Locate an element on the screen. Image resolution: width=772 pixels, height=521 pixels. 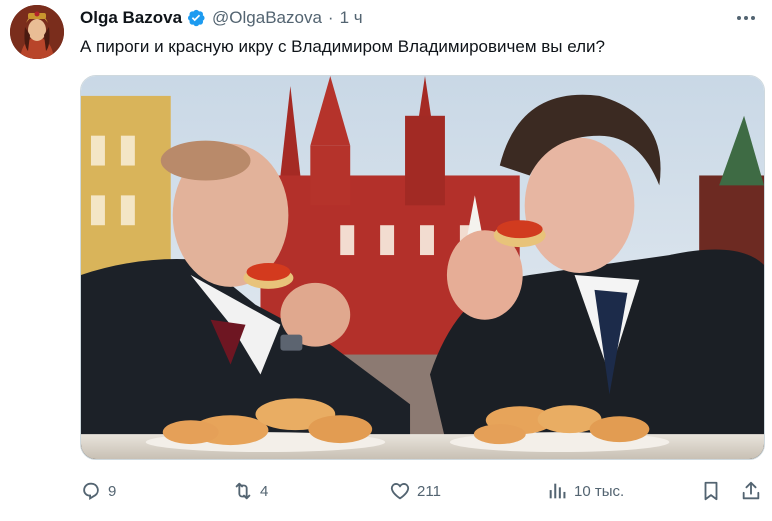
repost-icon is located at coordinates (243, 491).